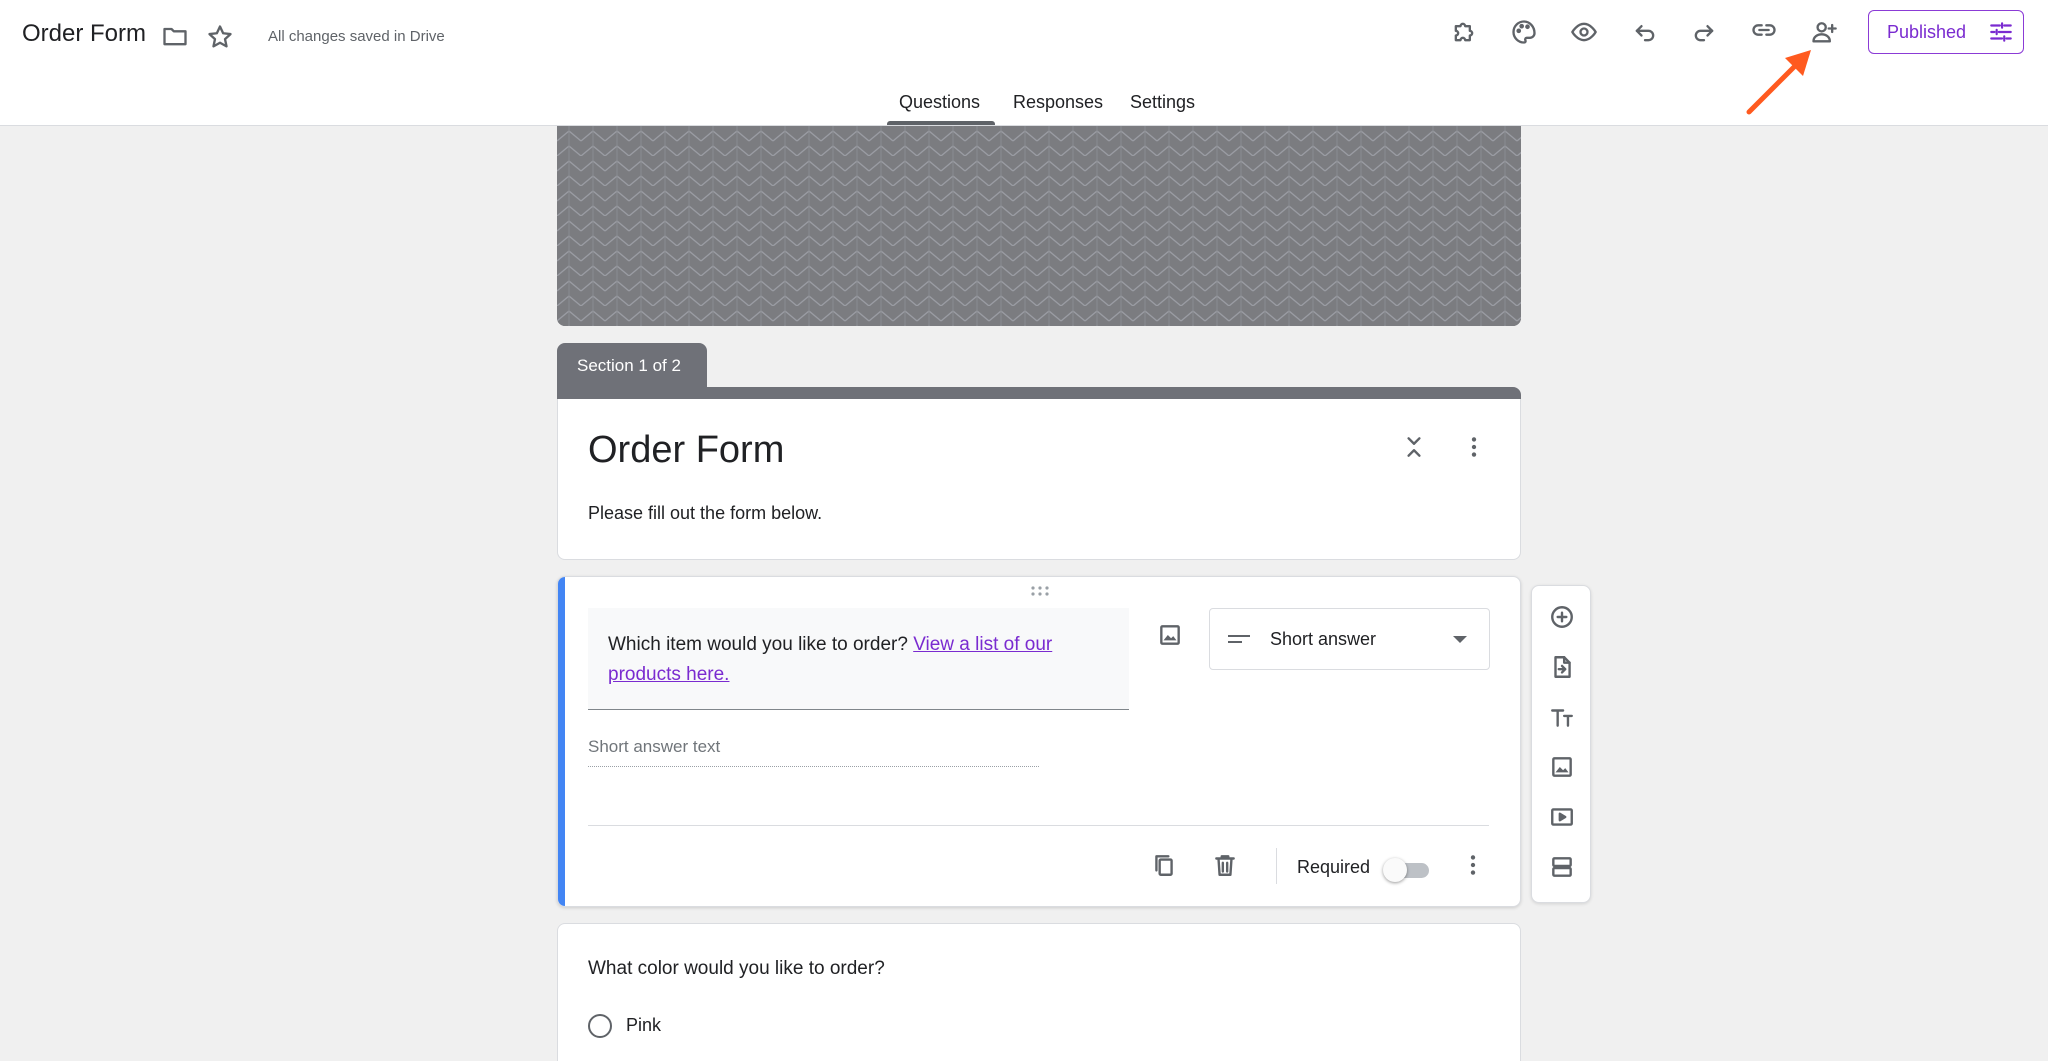 This screenshot has height=1061, width=2048. Describe the element at coordinates (220, 37) in the screenshot. I see `star-icon` at that location.